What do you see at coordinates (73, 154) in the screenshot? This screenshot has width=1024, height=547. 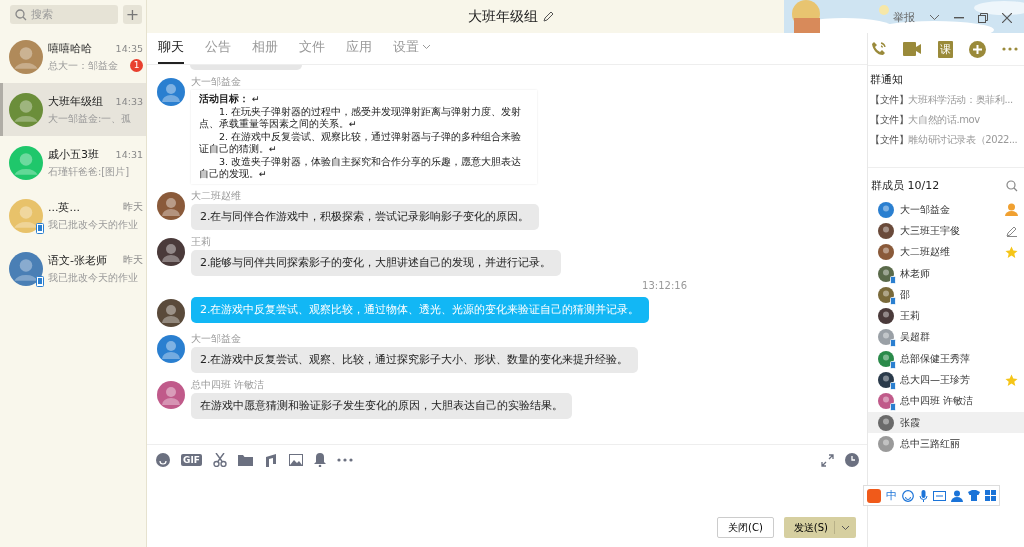 I see `conversation-name: 戚小五3班` at bounding box center [73, 154].